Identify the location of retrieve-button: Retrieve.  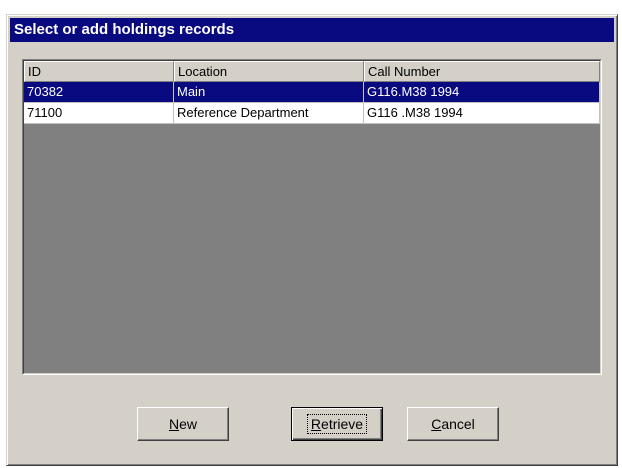
(337, 424).